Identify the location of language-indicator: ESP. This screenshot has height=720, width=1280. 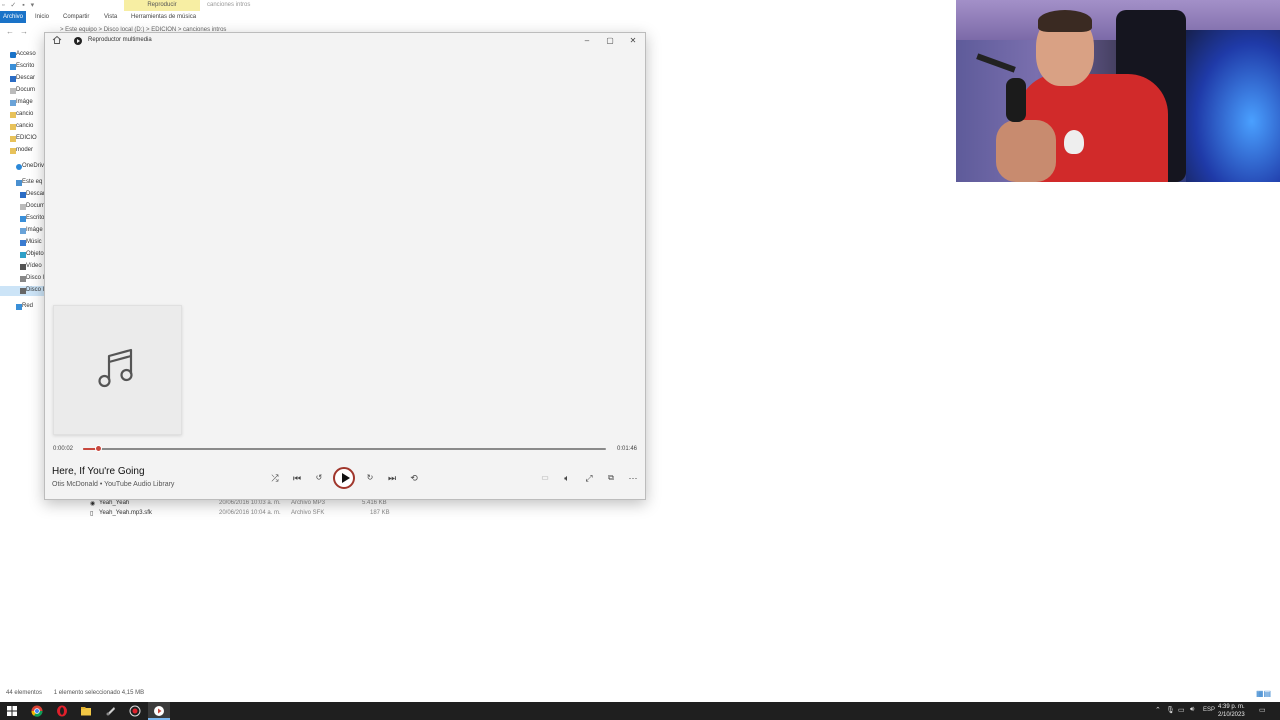
(1209, 710).